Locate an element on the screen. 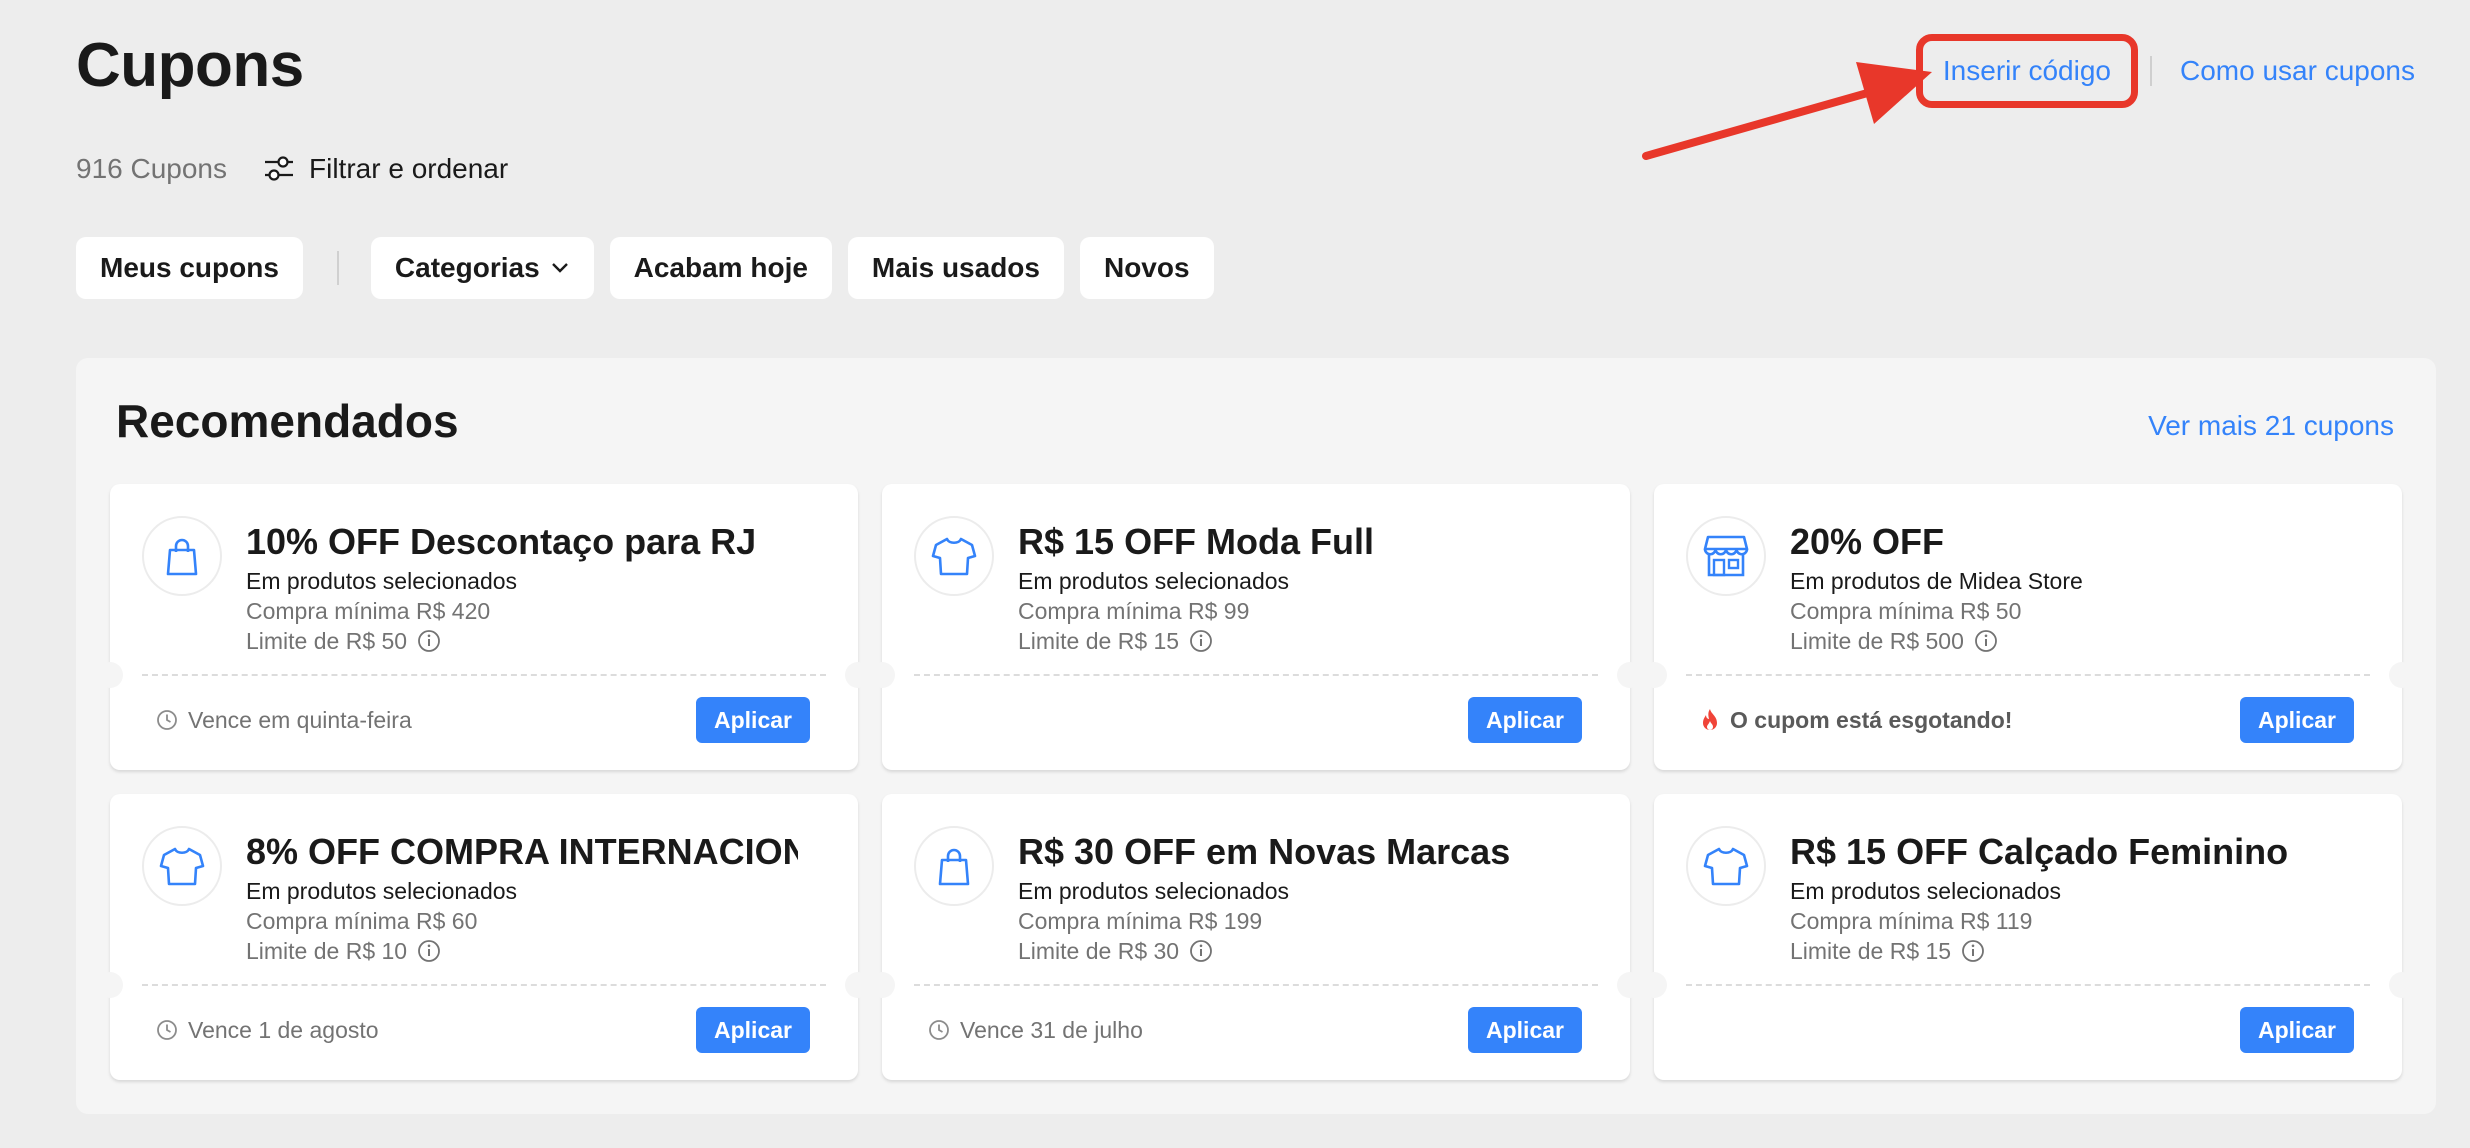 The image size is (2470, 1148). count-row: 916 Cupons Filtrar e ordenar is located at coordinates (292, 169).